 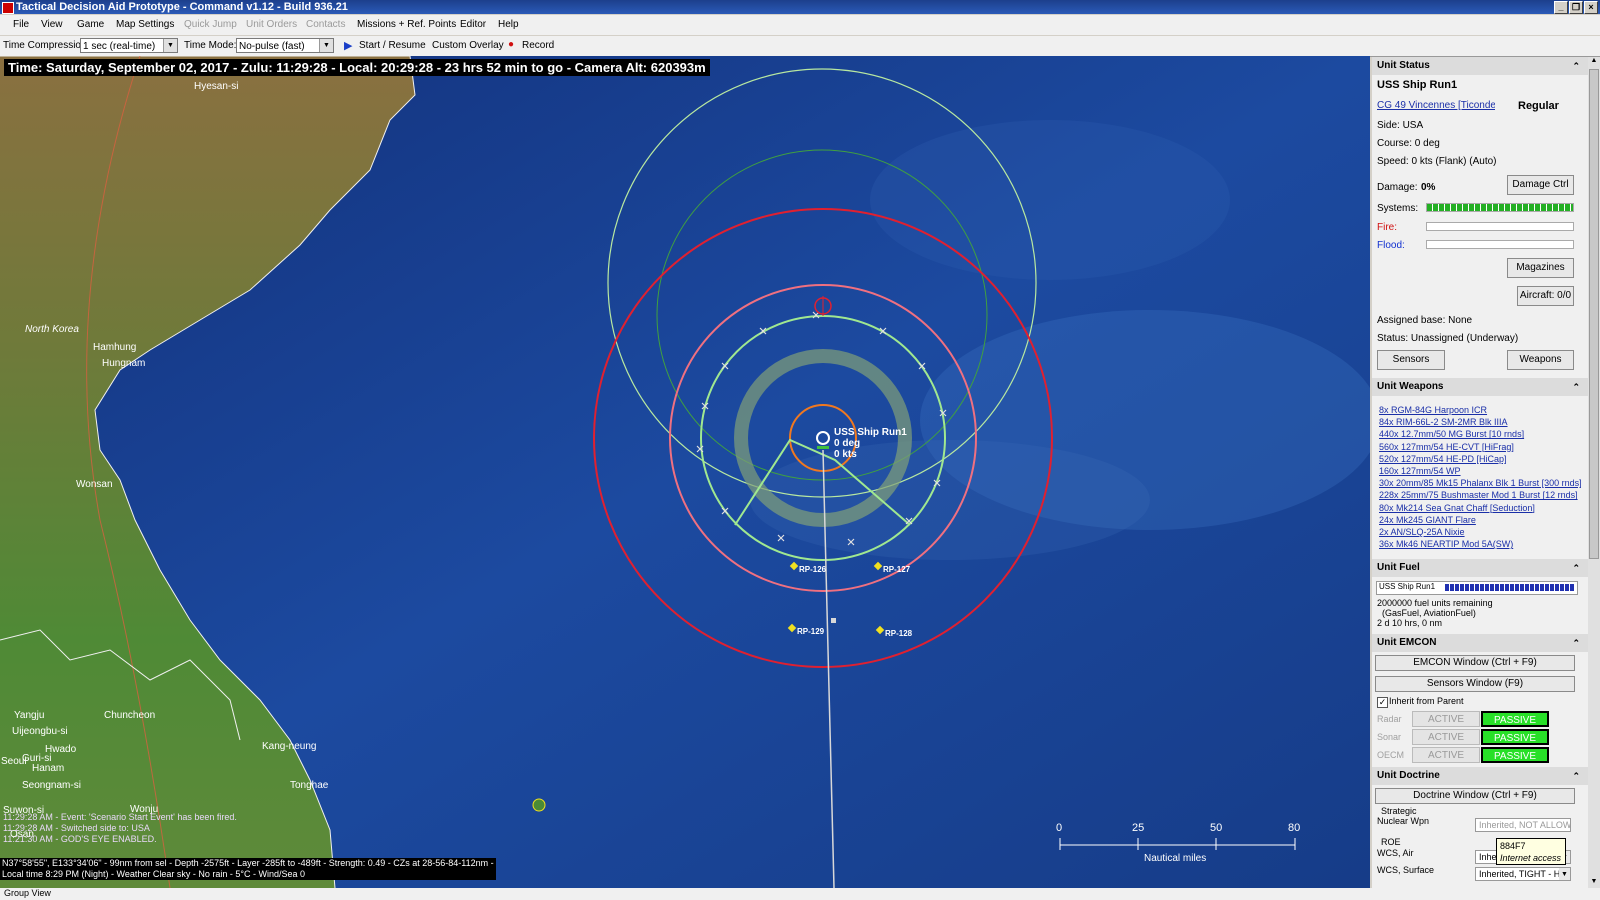 I want to click on shallow-area, so click(x=950, y=500).